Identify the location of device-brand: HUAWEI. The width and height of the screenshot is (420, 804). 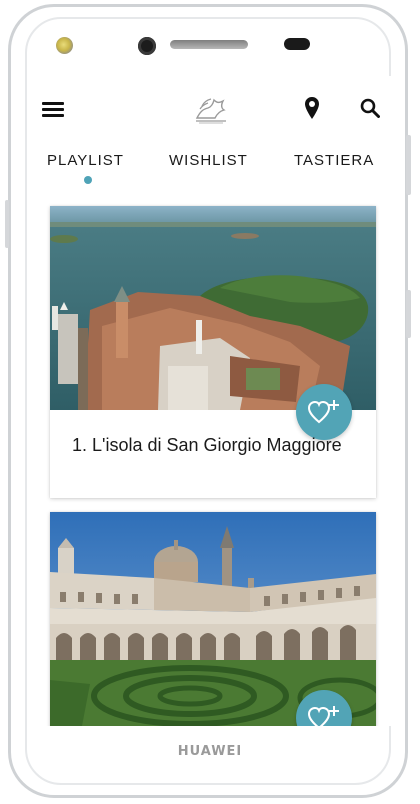
(210, 751).